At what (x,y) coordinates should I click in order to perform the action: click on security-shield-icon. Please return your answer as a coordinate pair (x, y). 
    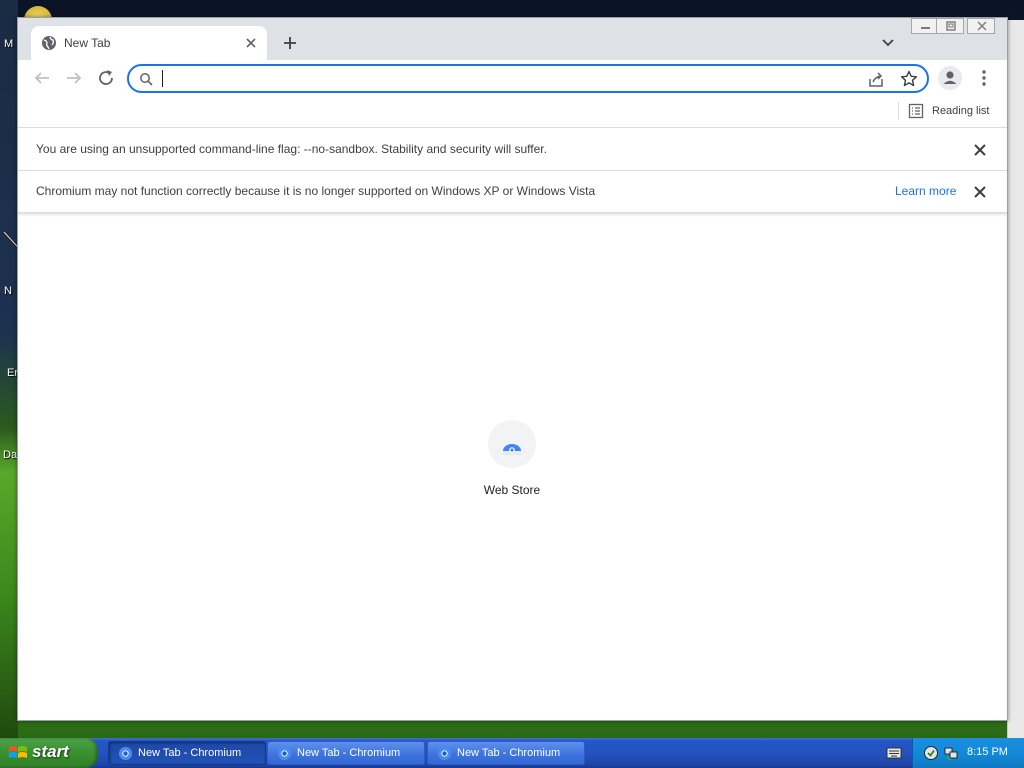
    Looking at the image, I should click on (931, 753).